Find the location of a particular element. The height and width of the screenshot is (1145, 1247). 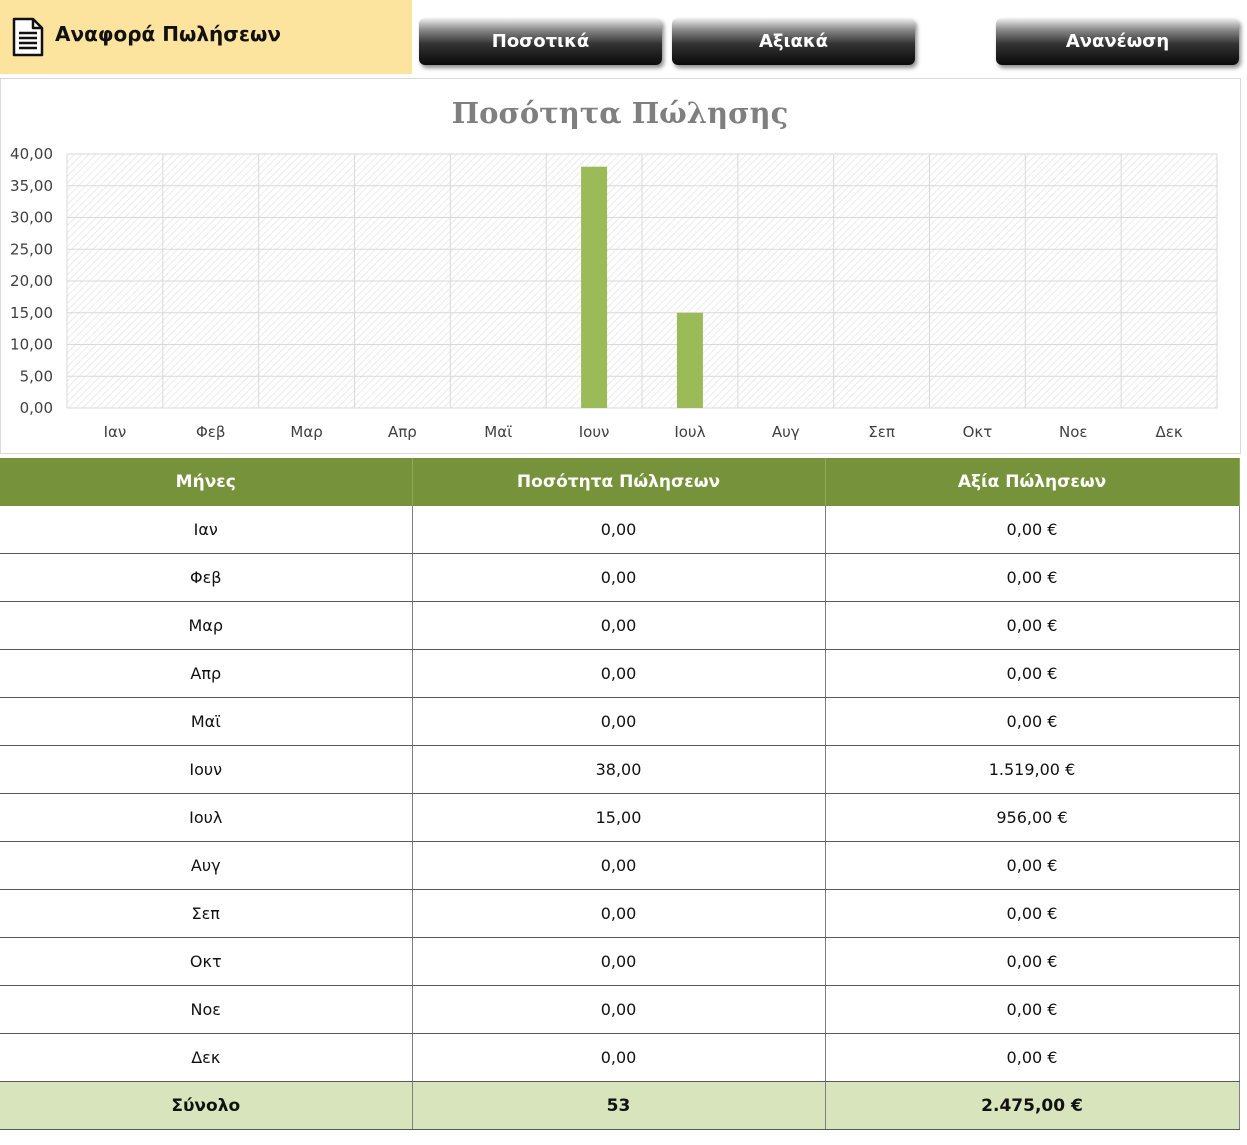

document-icon is located at coordinates (28, 37).